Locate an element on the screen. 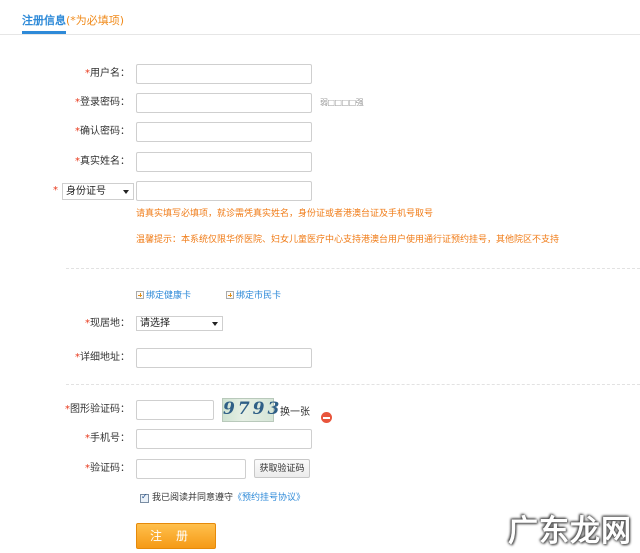  confirm-password-label-text: 确认密码： is located at coordinates (105, 131).